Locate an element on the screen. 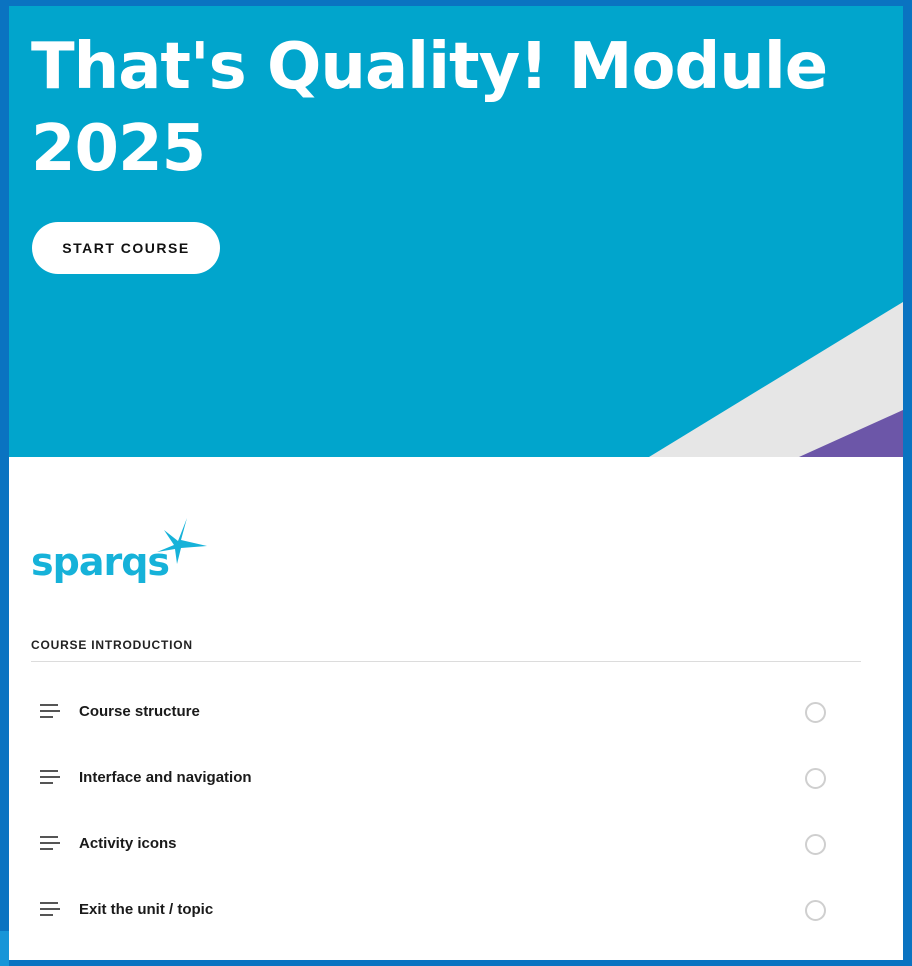  lesson-item-activity-icons: Activity icons is located at coordinates (456, 844).